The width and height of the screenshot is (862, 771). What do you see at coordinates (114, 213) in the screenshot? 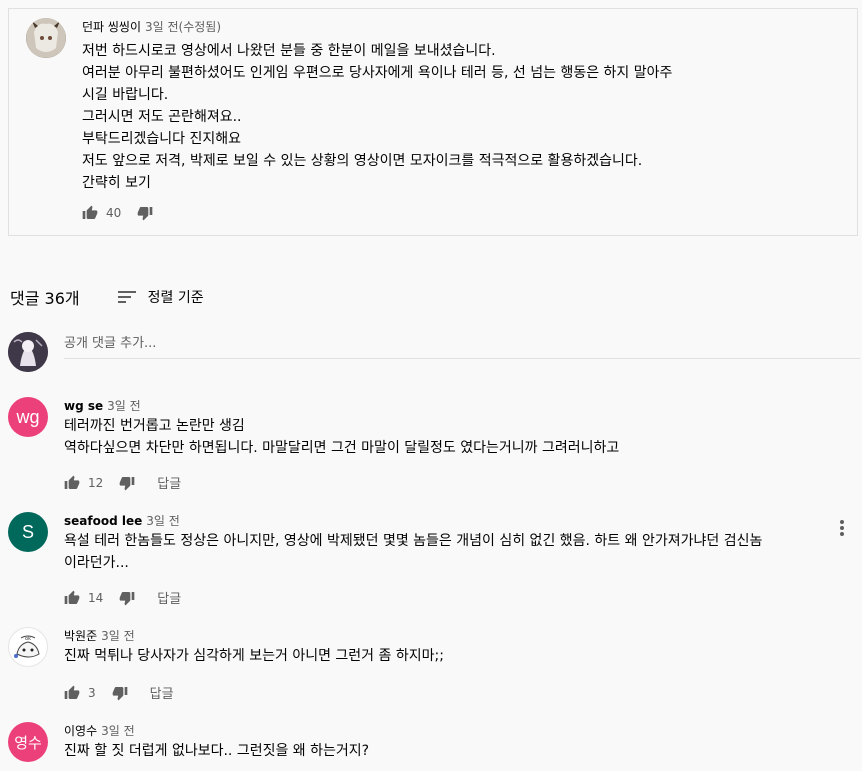
I see `like-count: 40` at bounding box center [114, 213].